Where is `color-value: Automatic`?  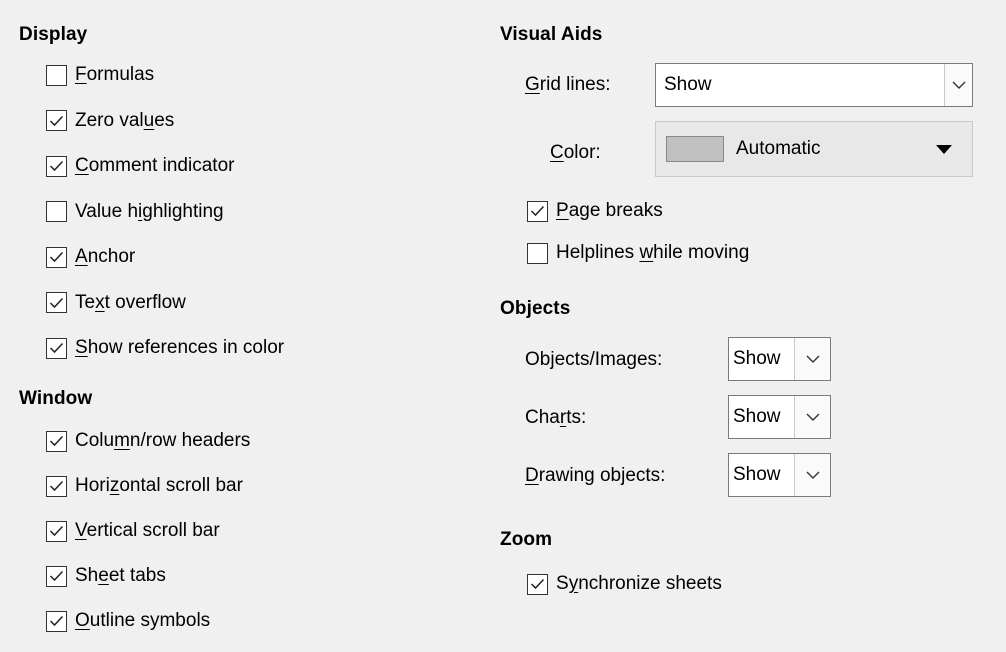 color-value: Automatic is located at coordinates (778, 148).